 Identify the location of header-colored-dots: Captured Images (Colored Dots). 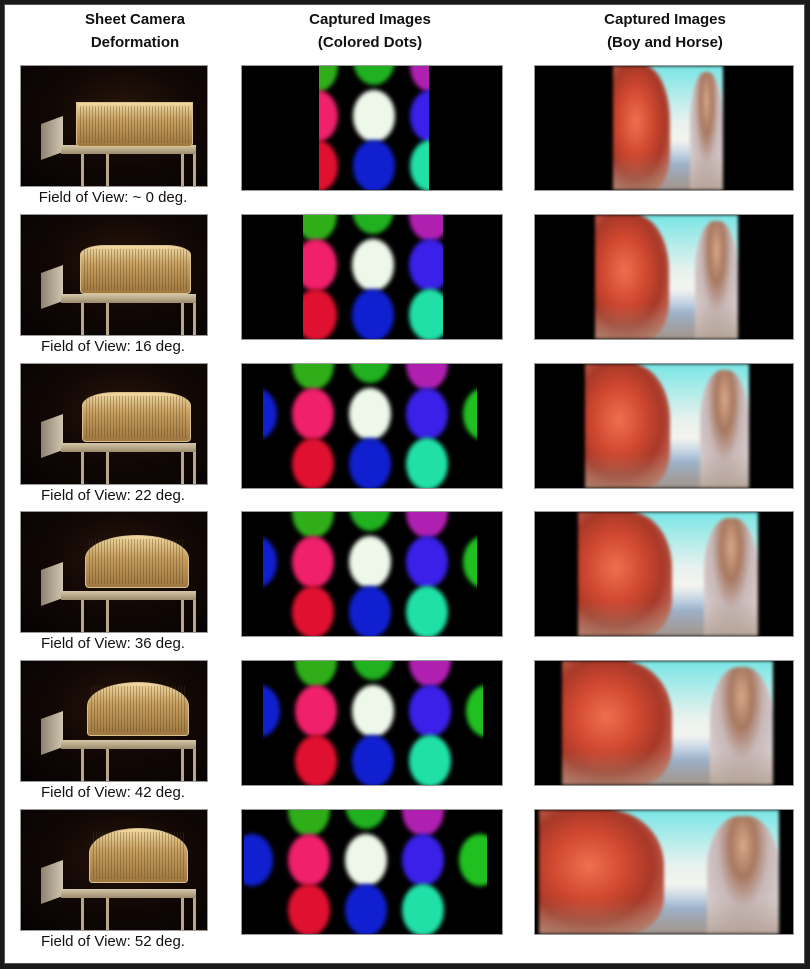
(370, 31).